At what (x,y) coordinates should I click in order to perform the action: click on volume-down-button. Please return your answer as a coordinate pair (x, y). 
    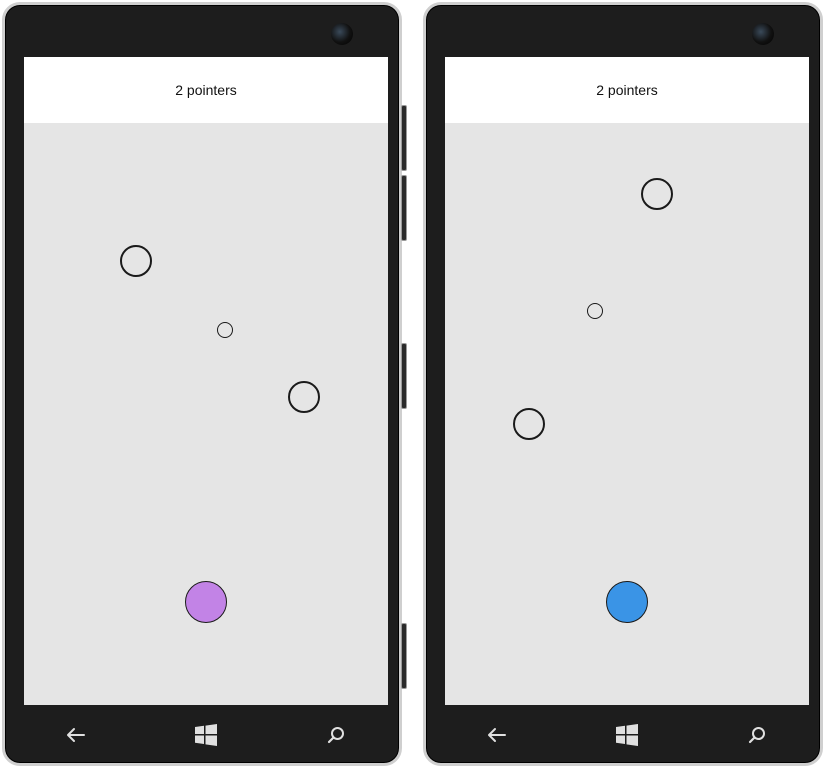
    Looking at the image, I should click on (404, 208).